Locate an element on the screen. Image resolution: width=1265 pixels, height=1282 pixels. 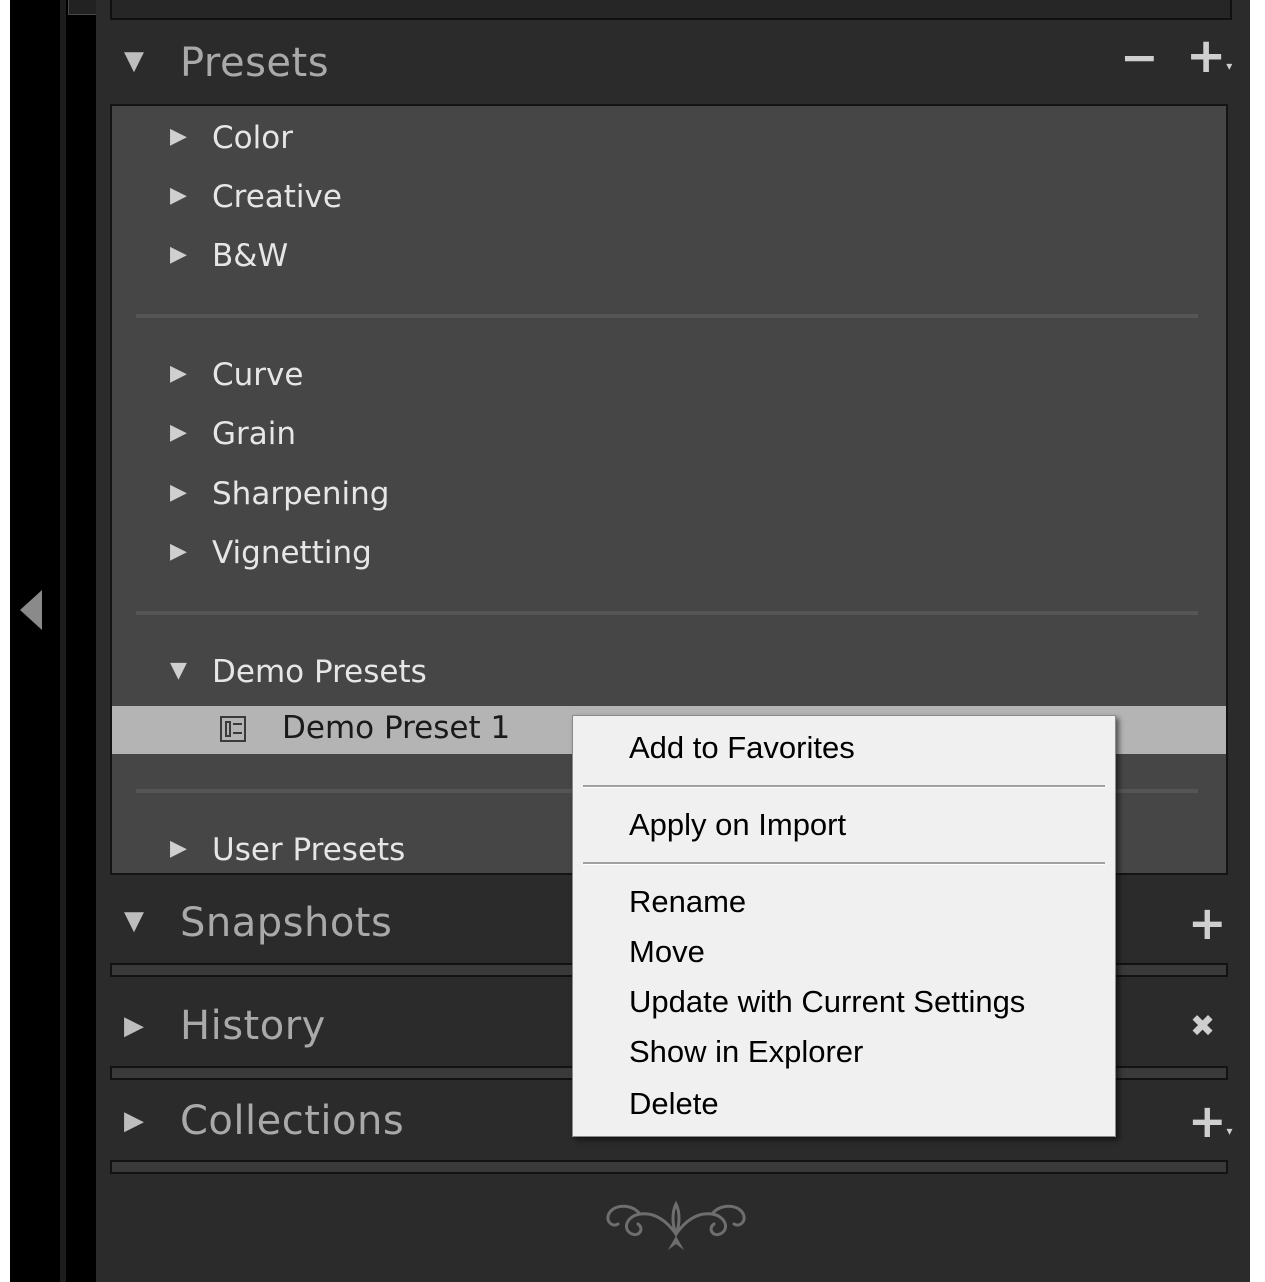
add-collection-button: +▾ is located at coordinates (1210, 1121).